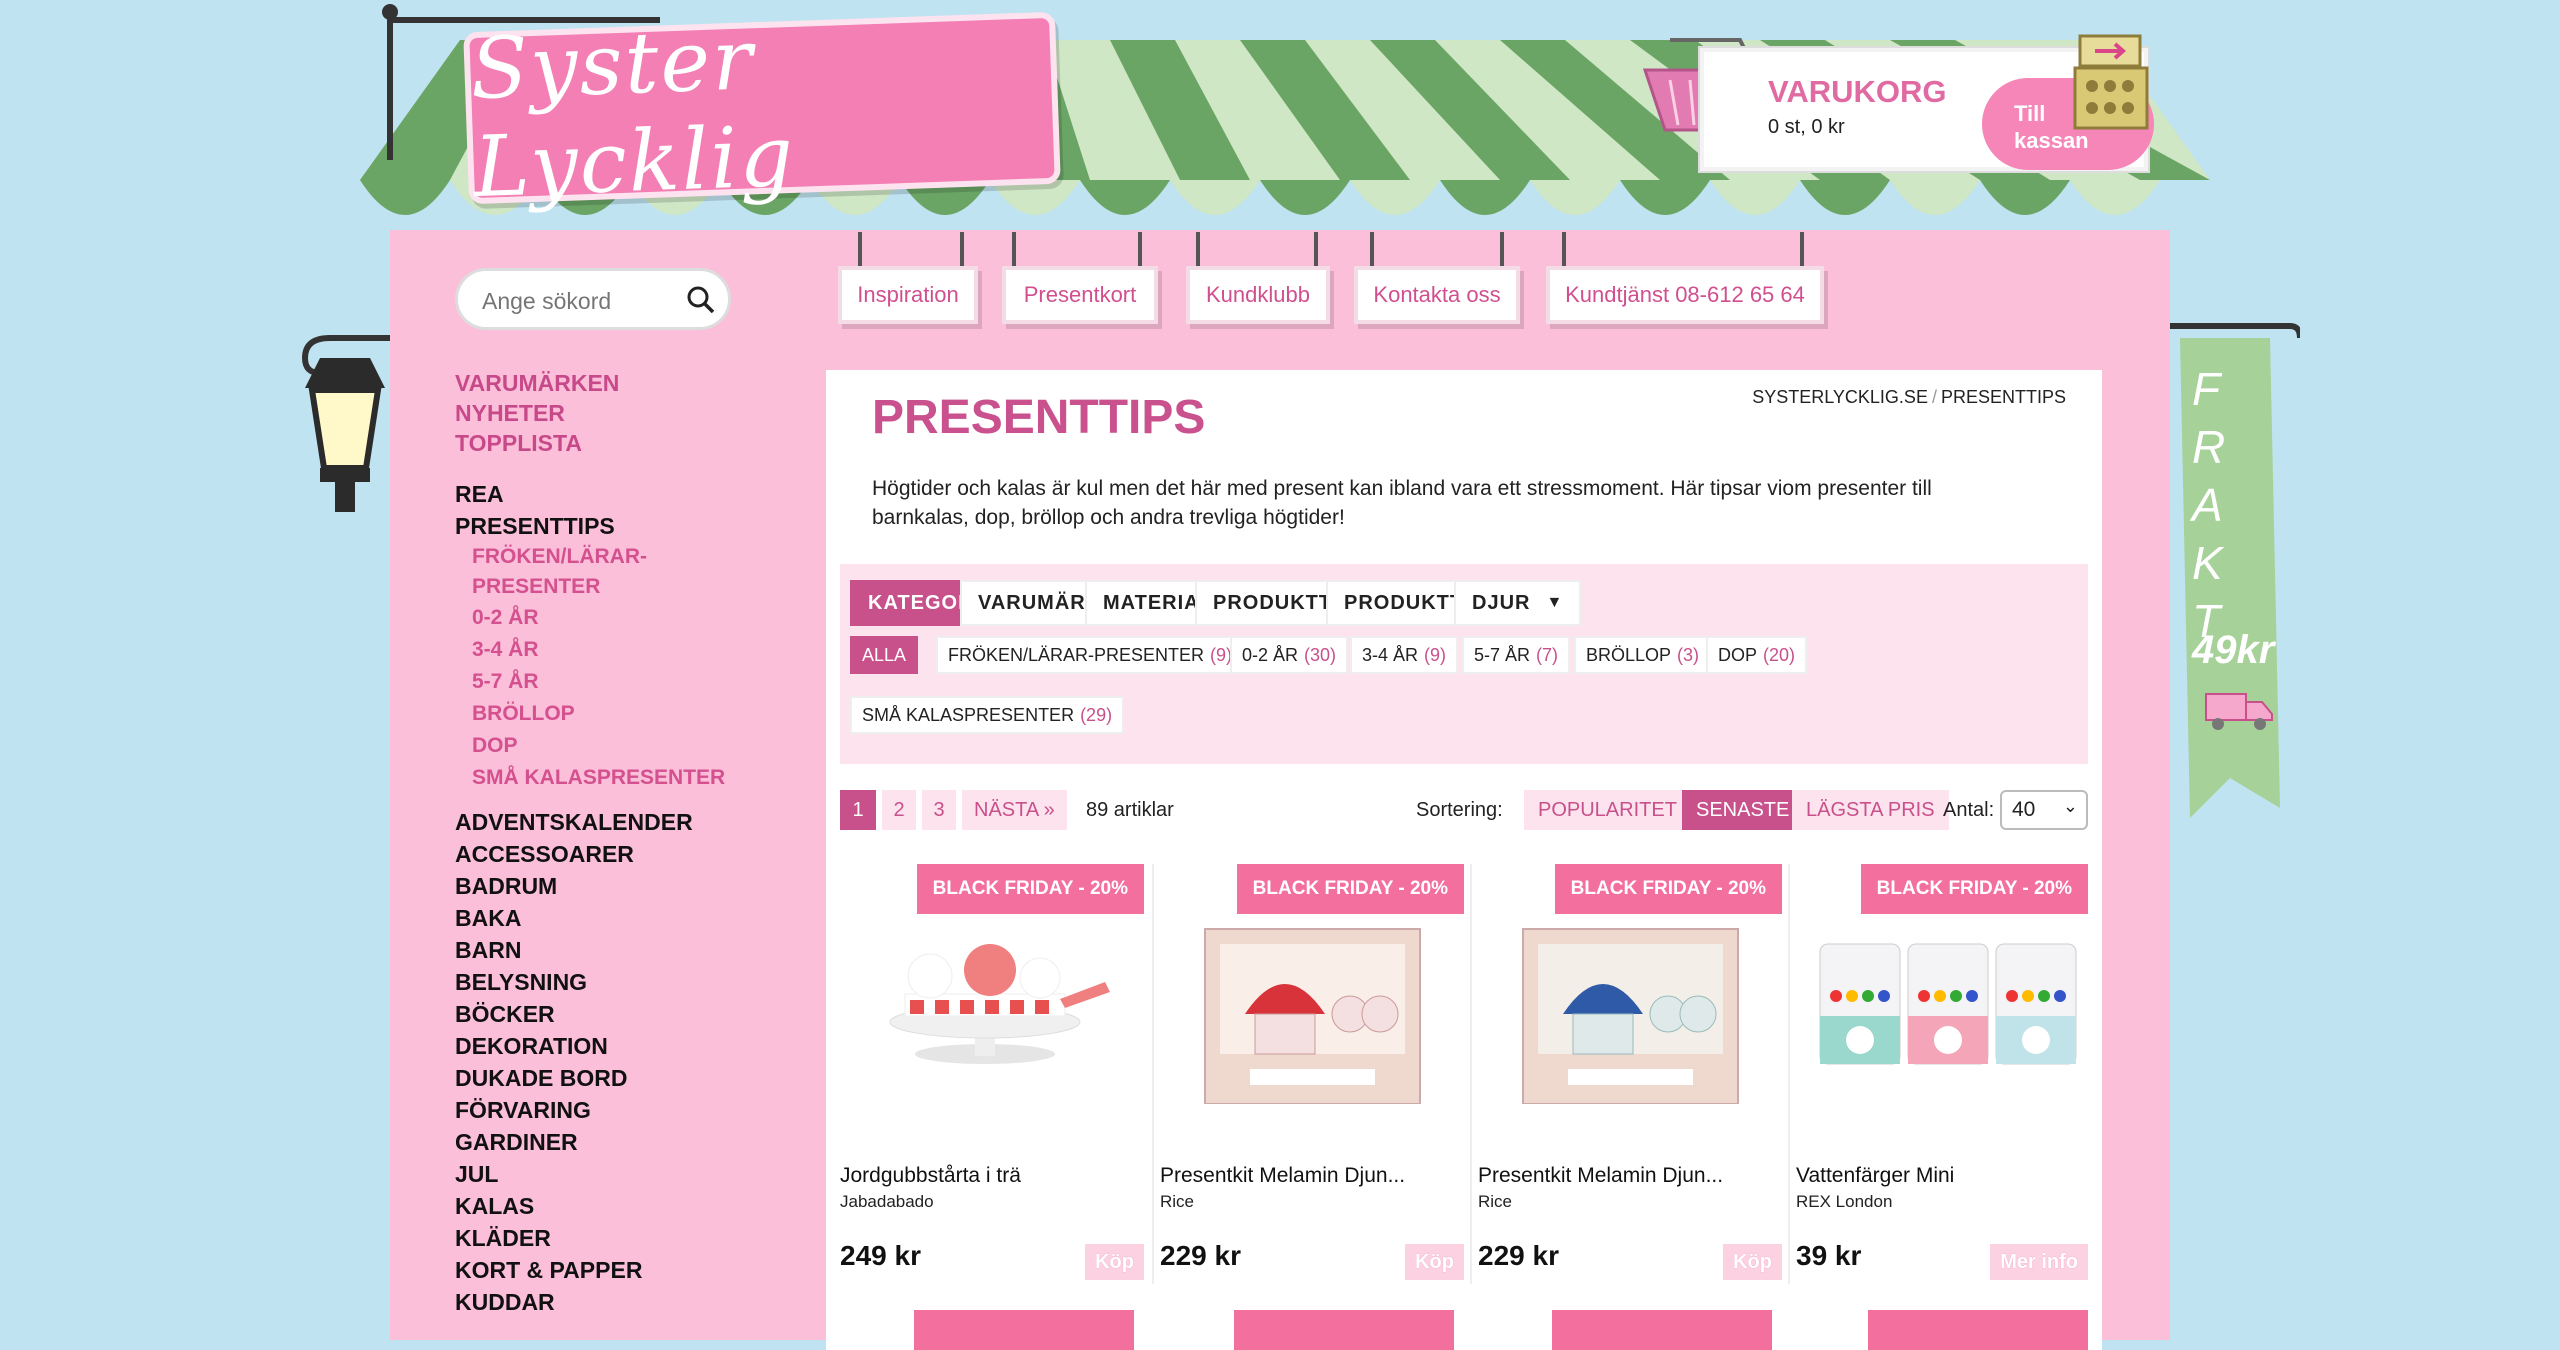  What do you see at coordinates (1607, 810) in the screenshot?
I see `sort-popularitet: POPULARITET` at bounding box center [1607, 810].